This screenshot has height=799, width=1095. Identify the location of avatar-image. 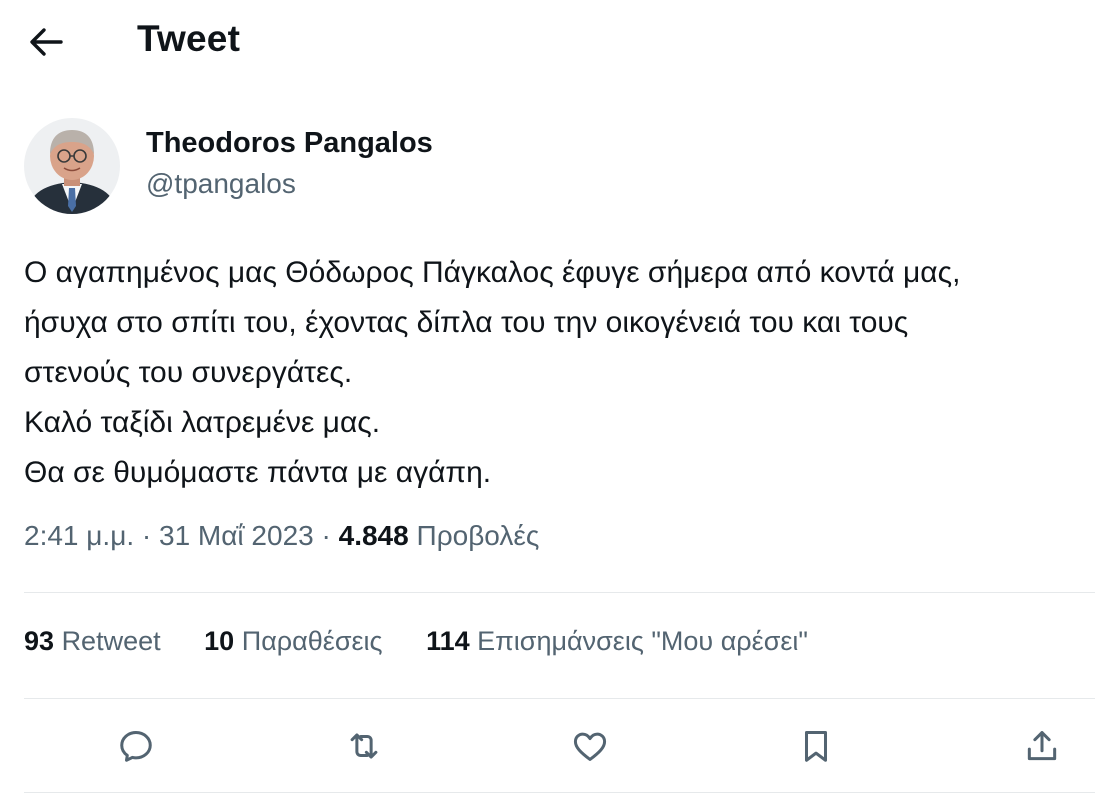
(72, 166).